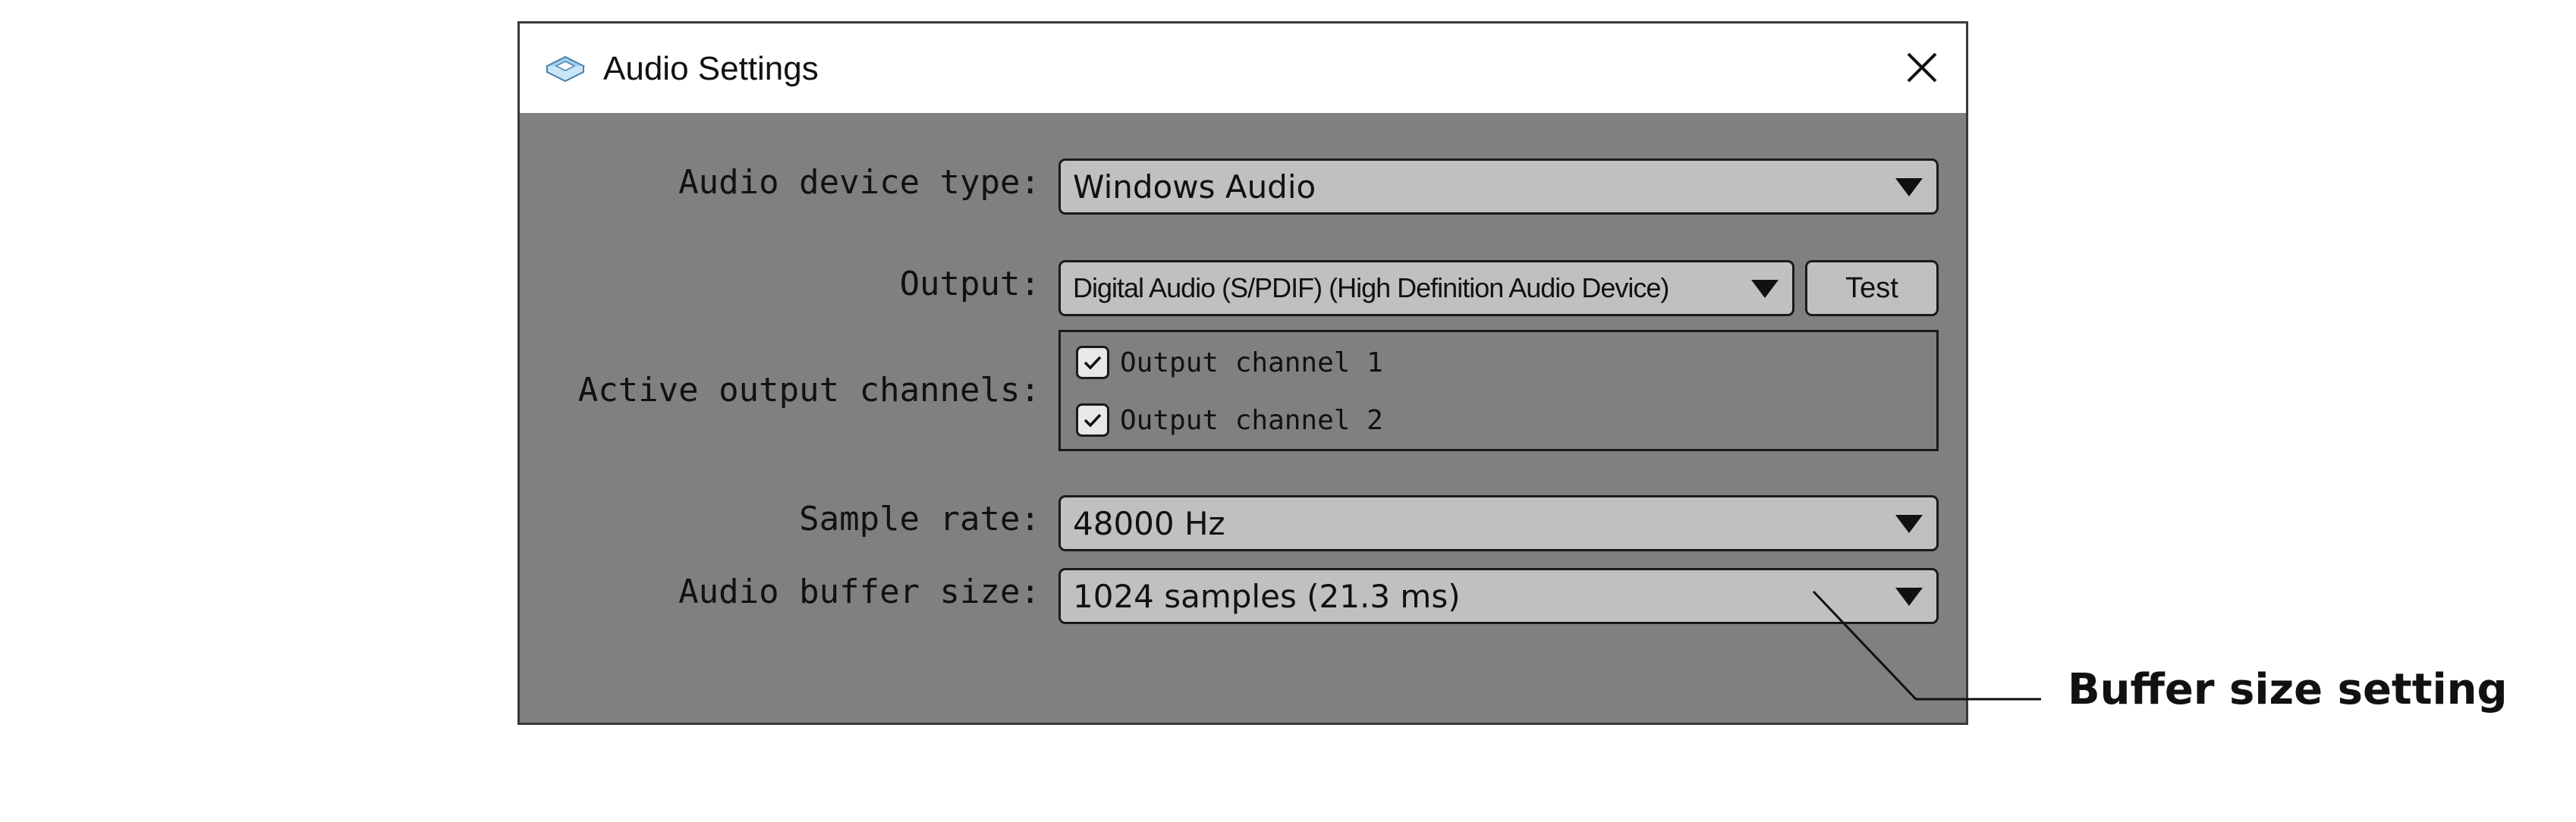 Image resolution: width=2576 pixels, height=822 pixels. I want to click on channel-item-2: Output channel 2, so click(1229, 420).